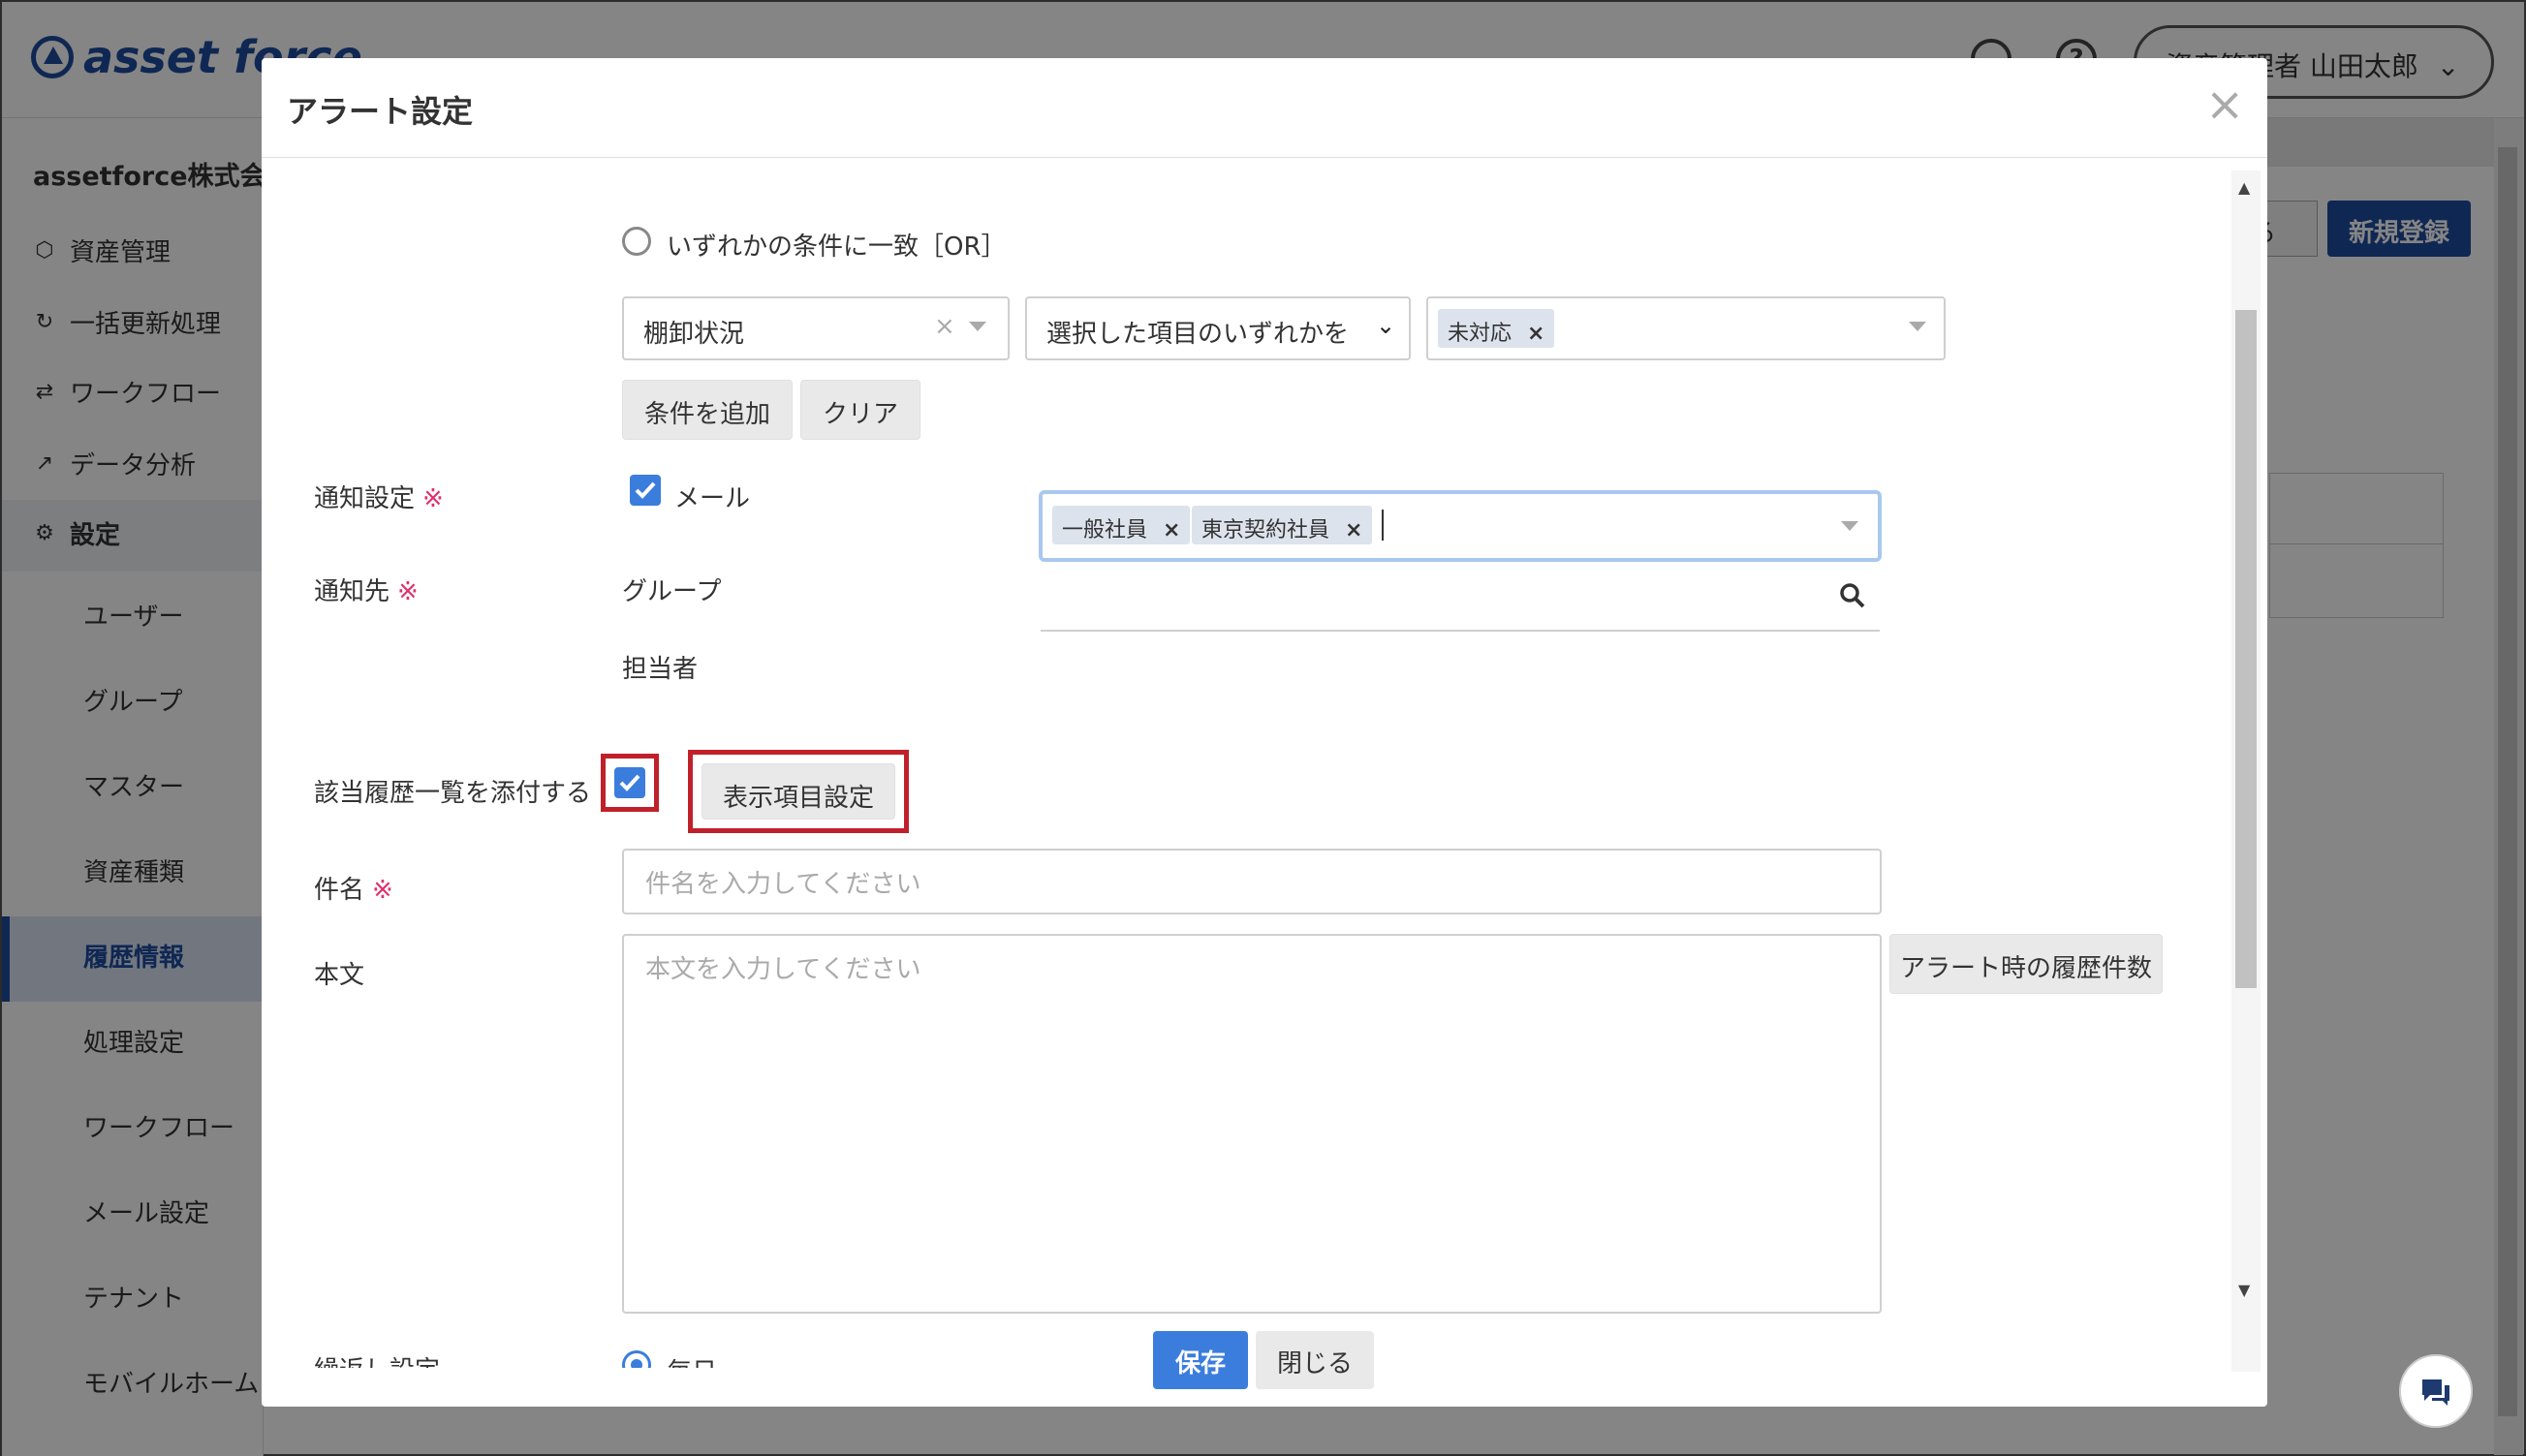  I want to click on subject-input: 件名を入力してください, so click(1252, 881).